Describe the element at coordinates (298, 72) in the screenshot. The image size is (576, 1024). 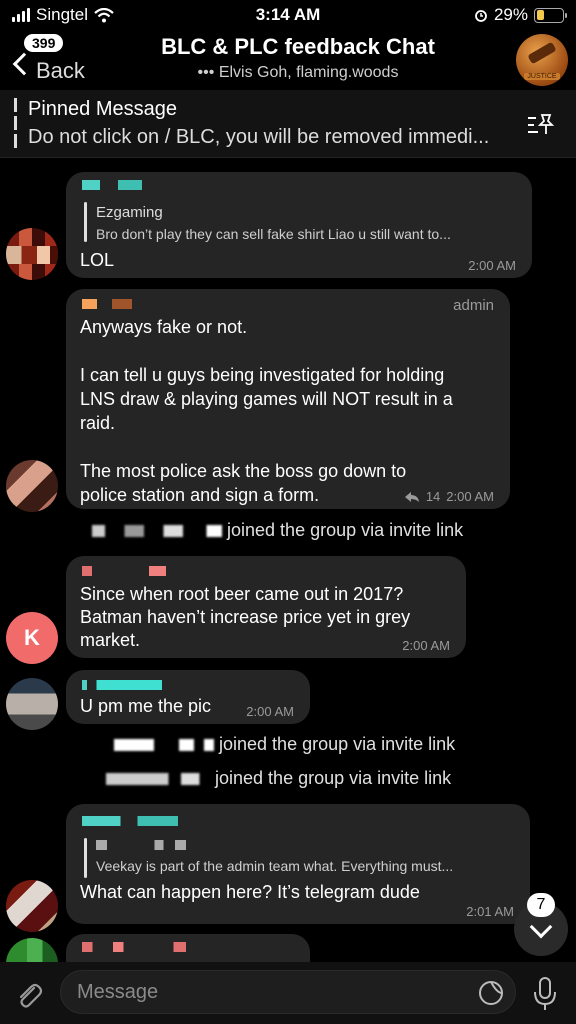
I see `chat-subtitle: ••• Elvis Goh, flaming.woods` at that location.